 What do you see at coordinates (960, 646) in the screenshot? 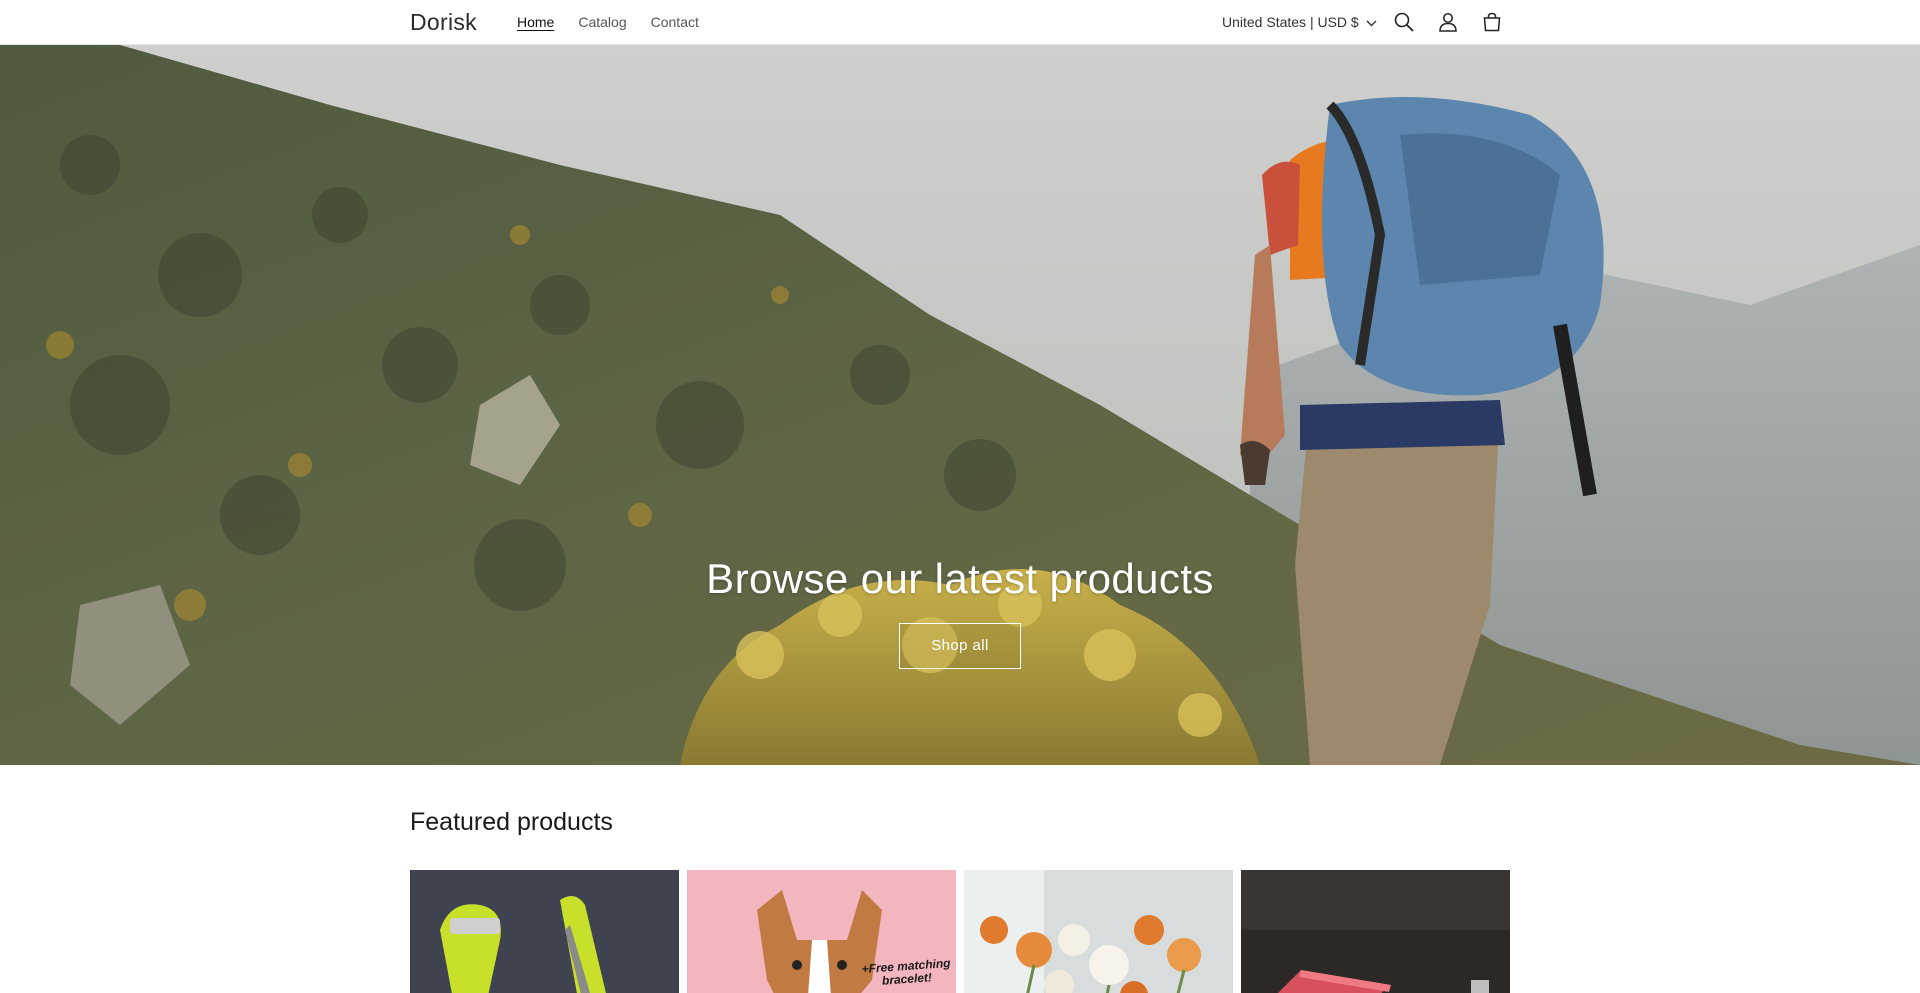
I see `shop-all-button: Shop all` at bounding box center [960, 646].